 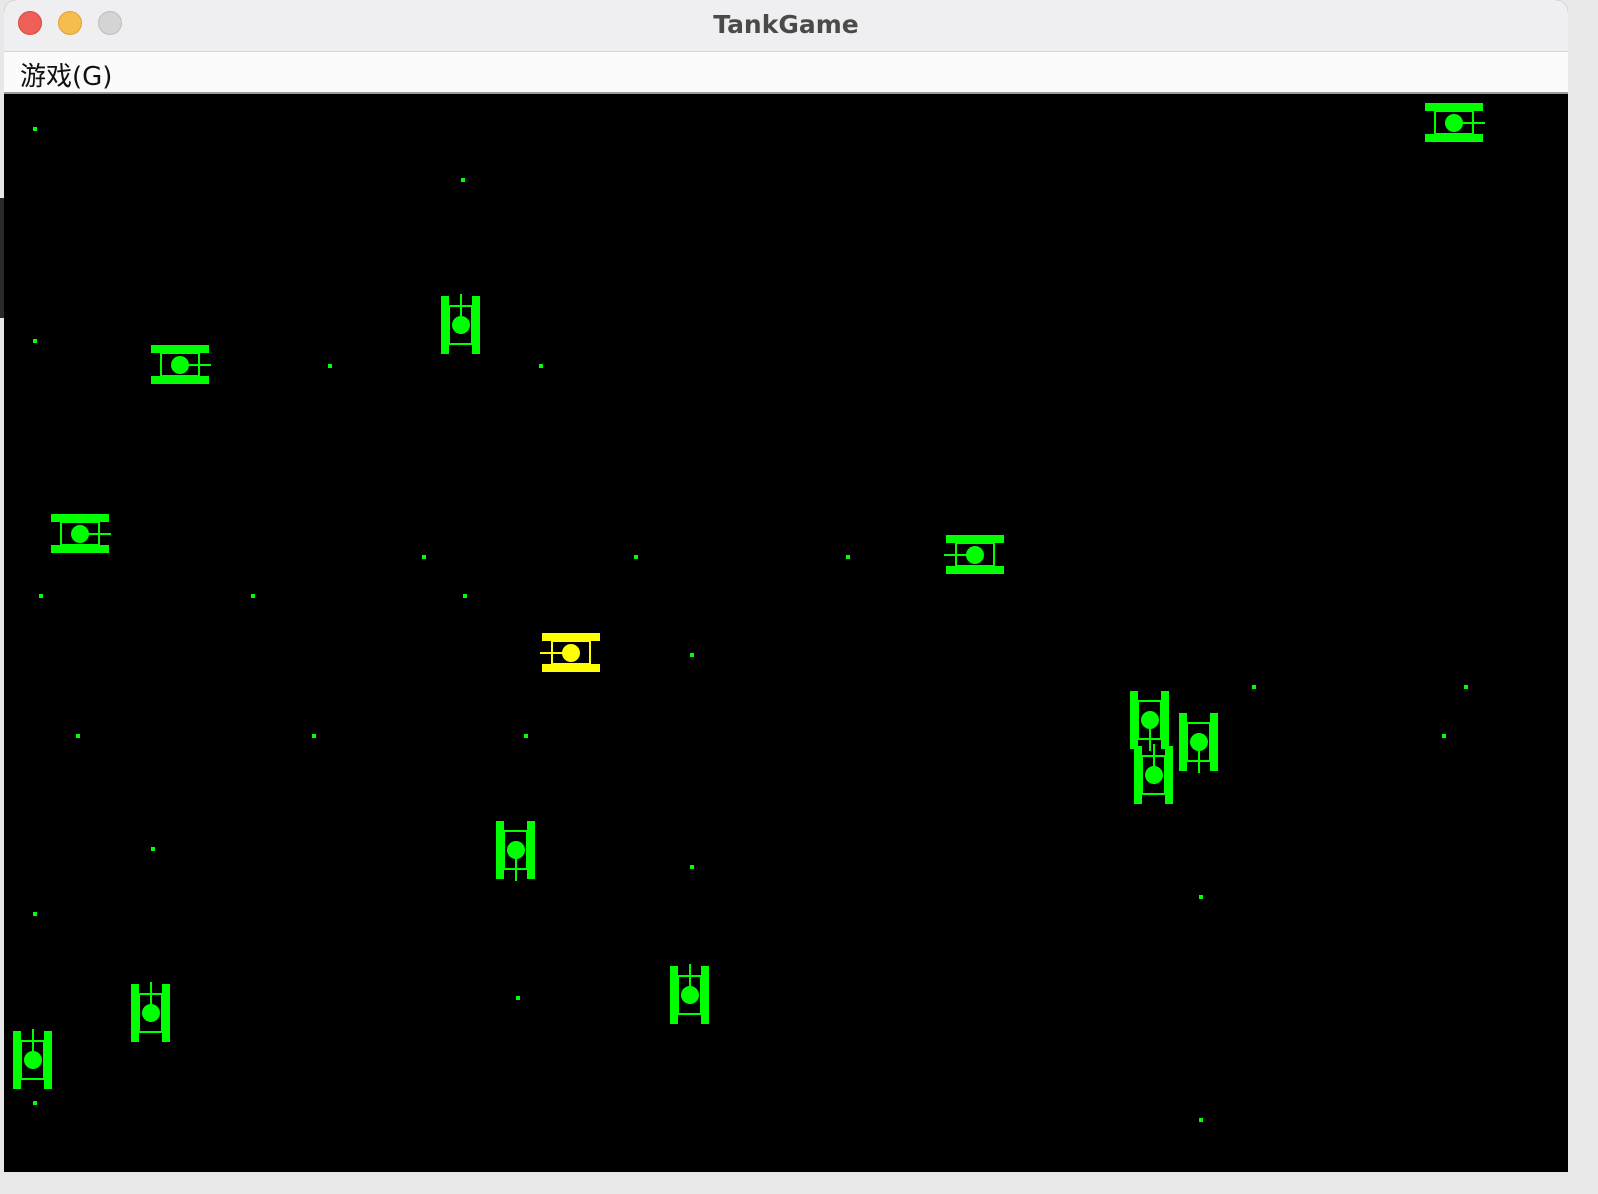 I want to click on player-tank, so click(x=570, y=652).